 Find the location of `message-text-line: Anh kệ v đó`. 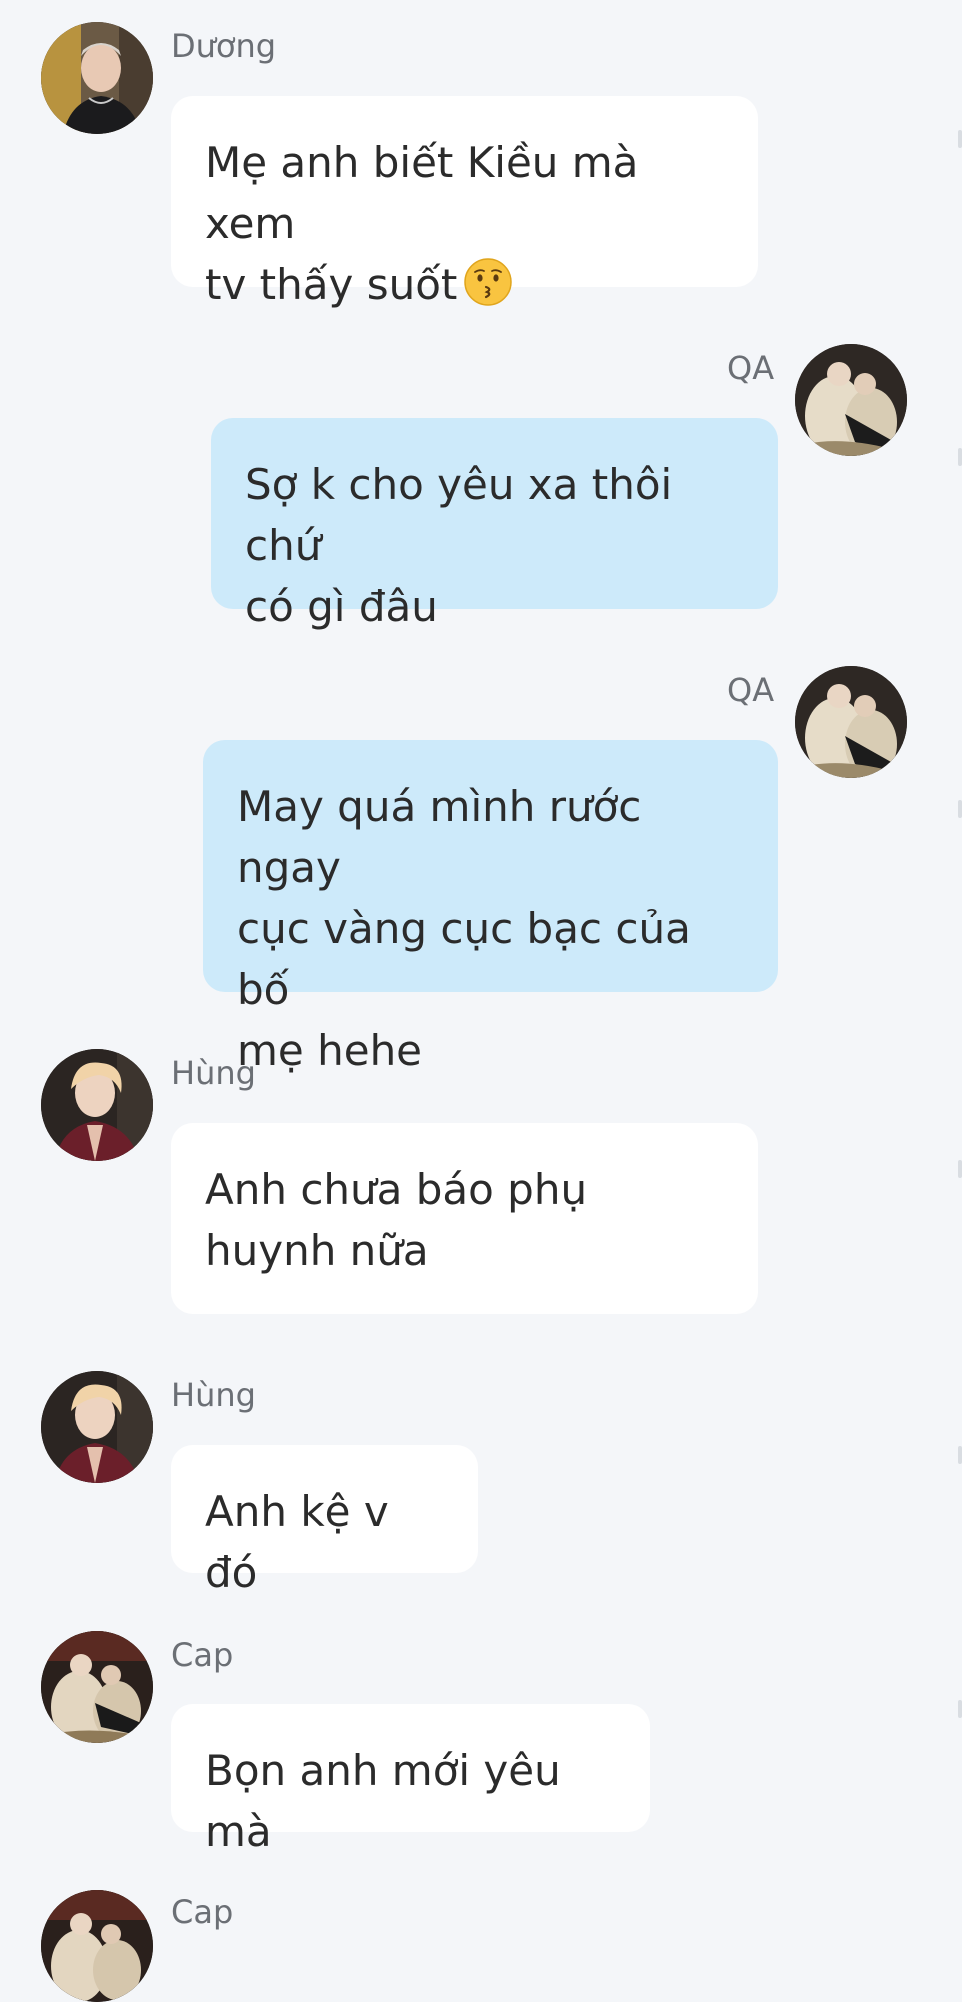

message-text-line: Anh kệ v đó is located at coordinates (297, 1542).